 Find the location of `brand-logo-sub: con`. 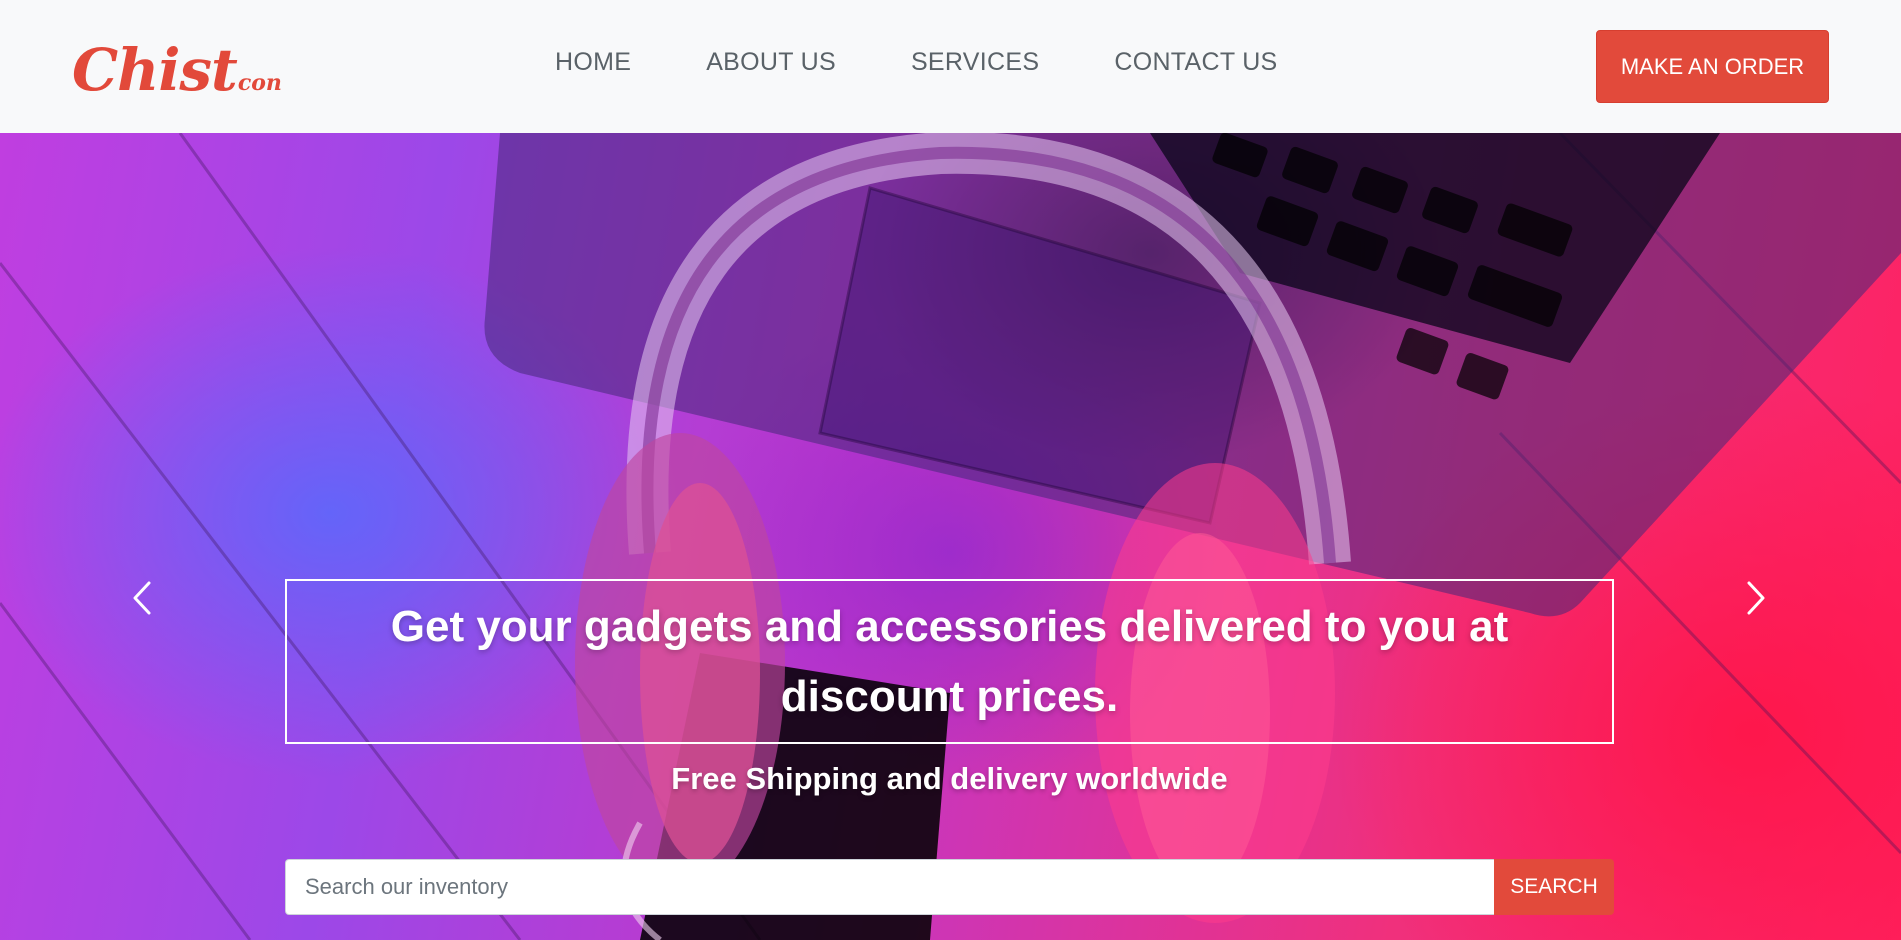

brand-logo-sub: con is located at coordinates (259, 83).